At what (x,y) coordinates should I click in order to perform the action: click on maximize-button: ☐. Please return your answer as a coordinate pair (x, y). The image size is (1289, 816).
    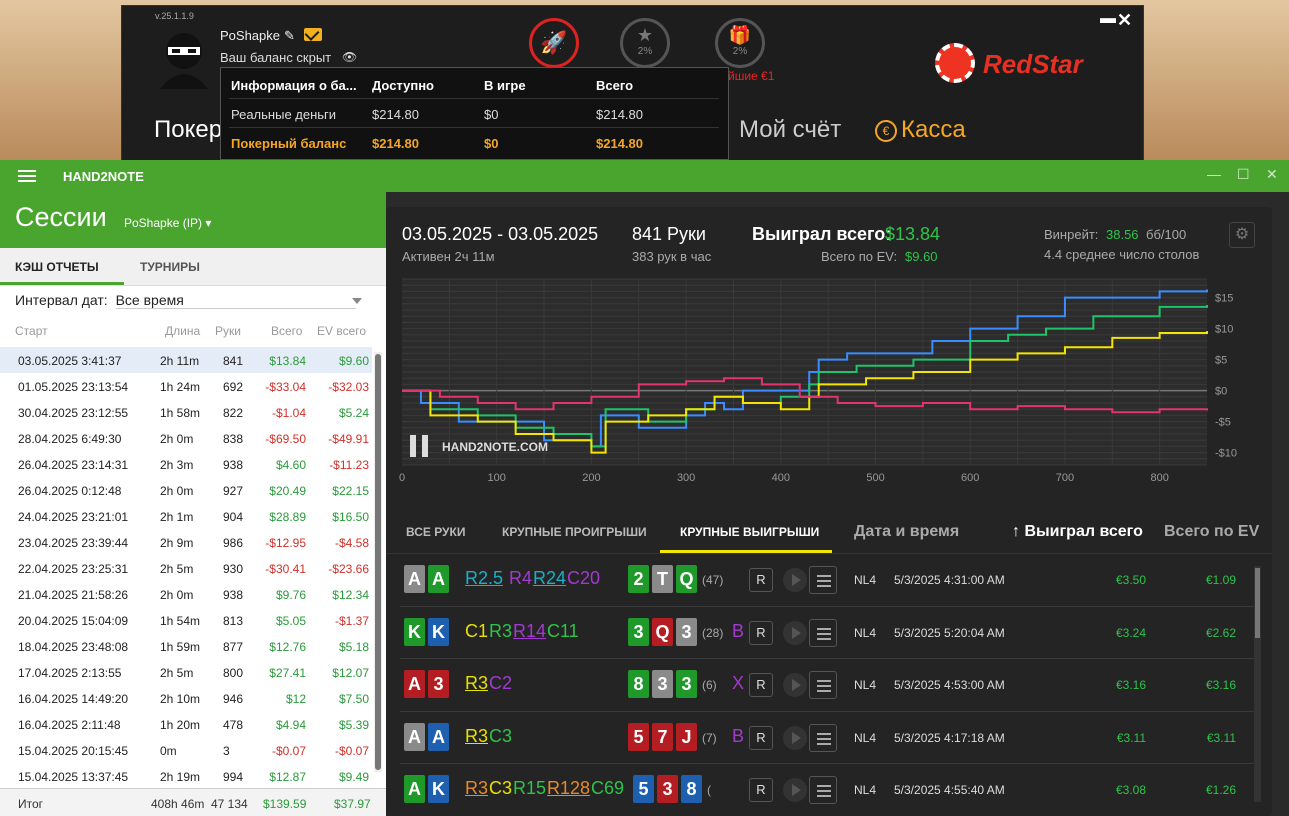
    Looking at the image, I should click on (1243, 174).